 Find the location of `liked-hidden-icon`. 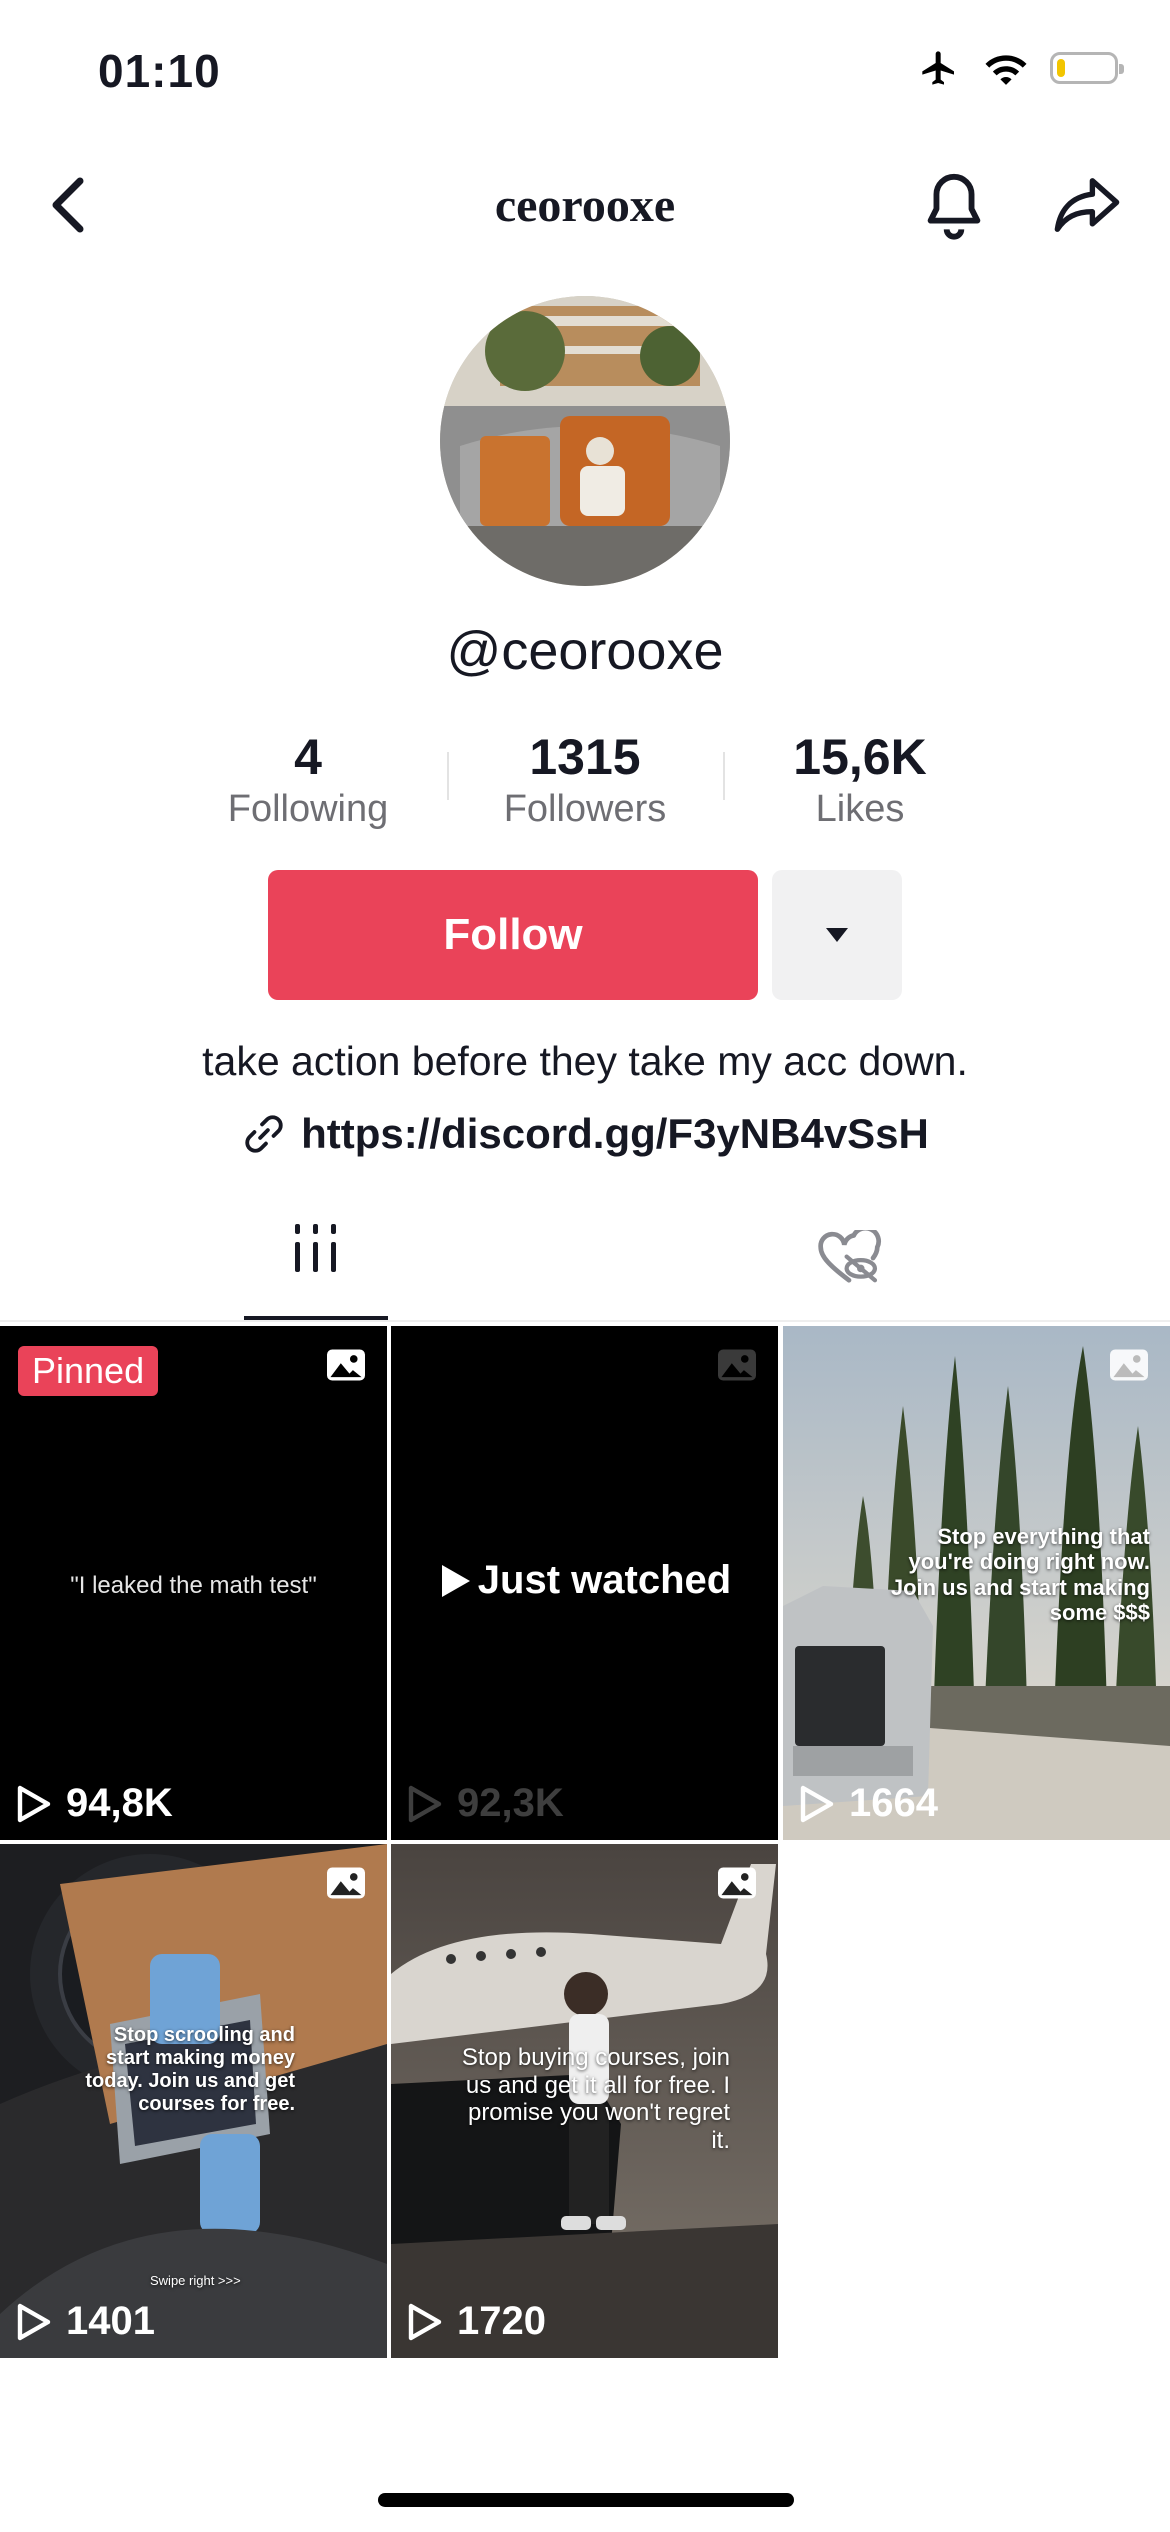

liked-hidden-icon is located at coordinates (850, 1254).